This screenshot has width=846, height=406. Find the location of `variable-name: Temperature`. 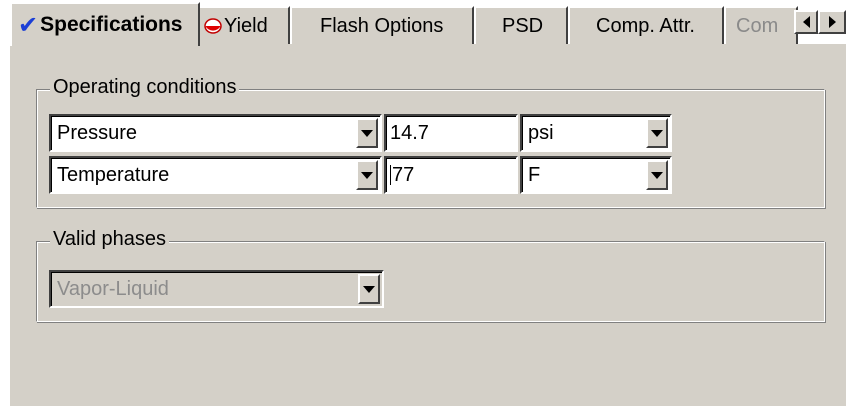

variable-name: Temperature is located at coordinates (113, 174).